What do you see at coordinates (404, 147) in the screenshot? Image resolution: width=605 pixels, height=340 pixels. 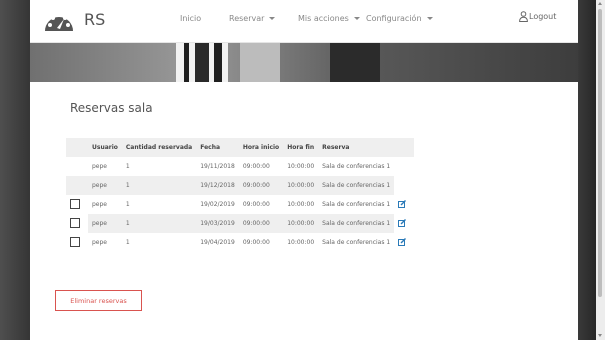 I see `header-edit` at bounding box center [404, 147].